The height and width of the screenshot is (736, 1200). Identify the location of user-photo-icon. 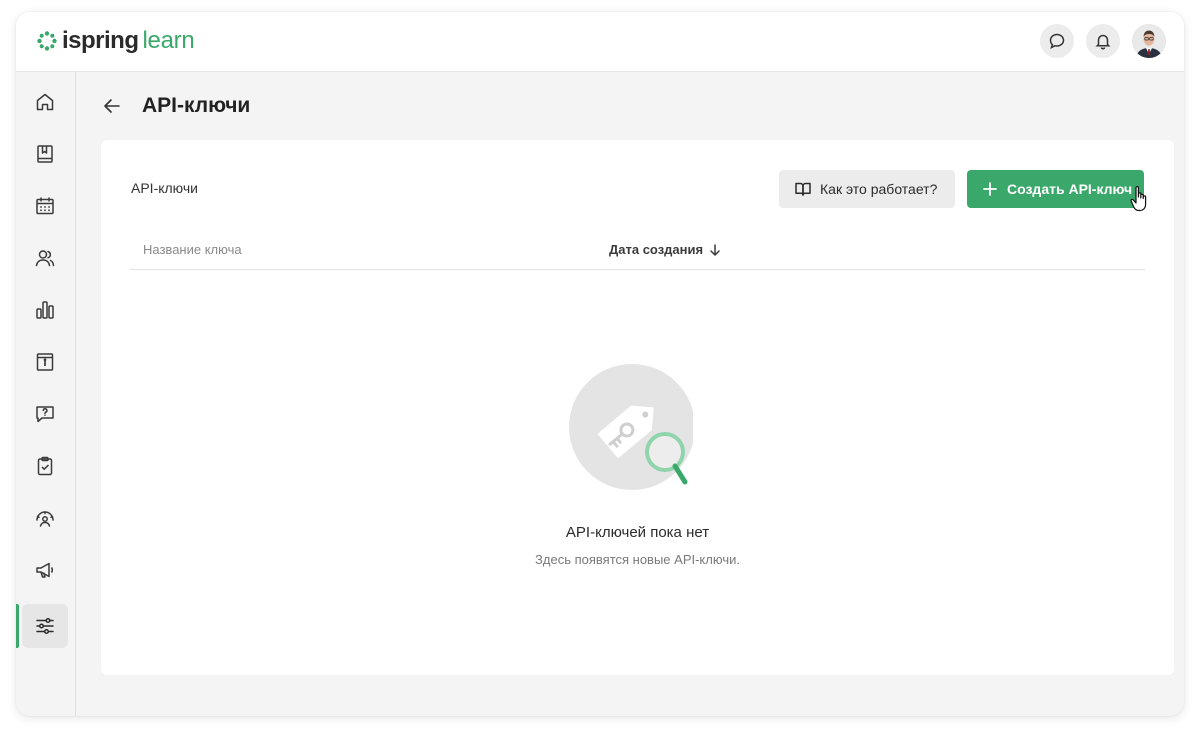
(1149, 41).